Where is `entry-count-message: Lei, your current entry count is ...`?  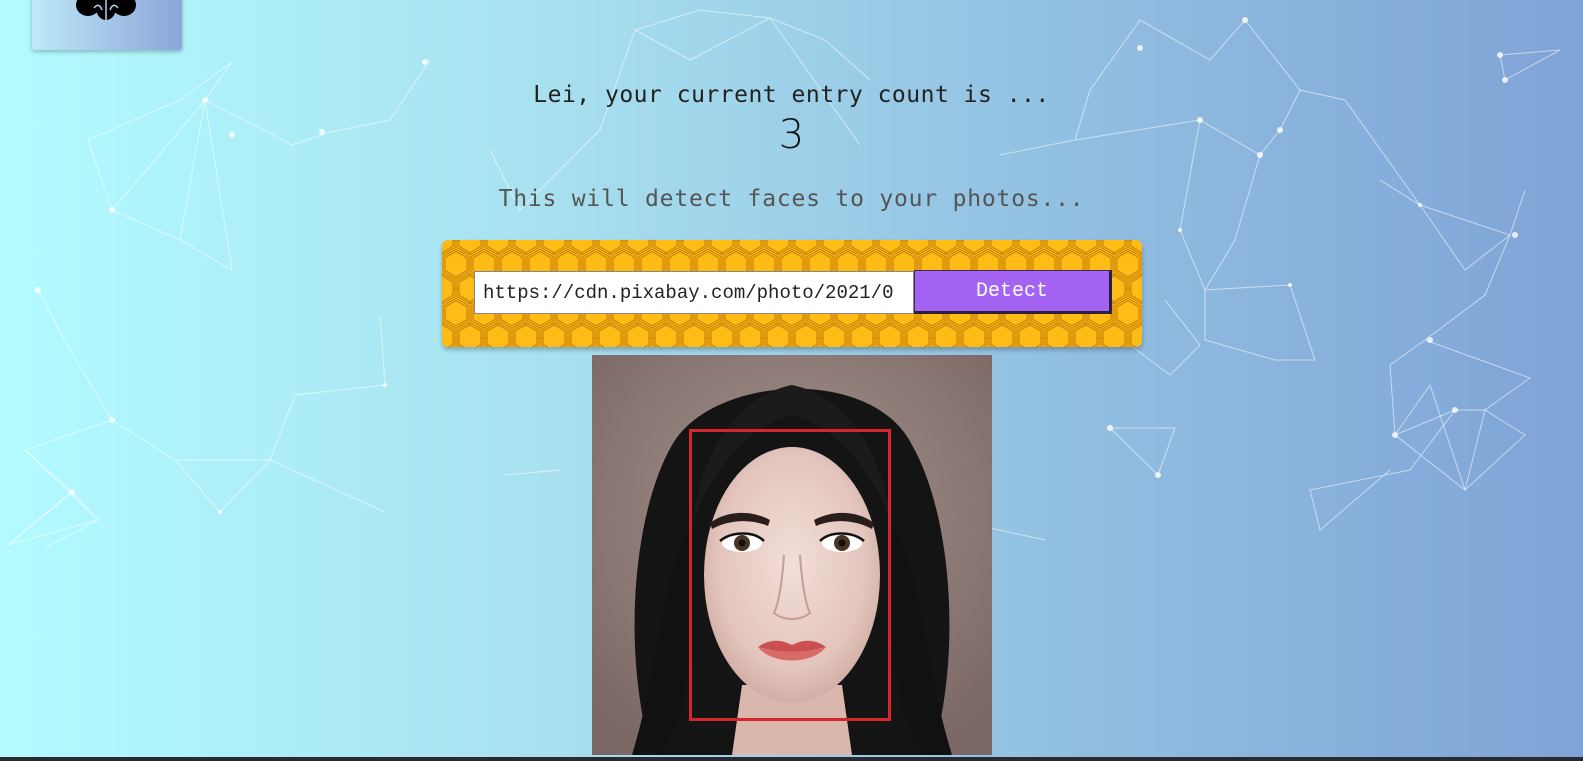
entry-count-message: Lei, your current entry count is ... is located at coordinates (791, 95).